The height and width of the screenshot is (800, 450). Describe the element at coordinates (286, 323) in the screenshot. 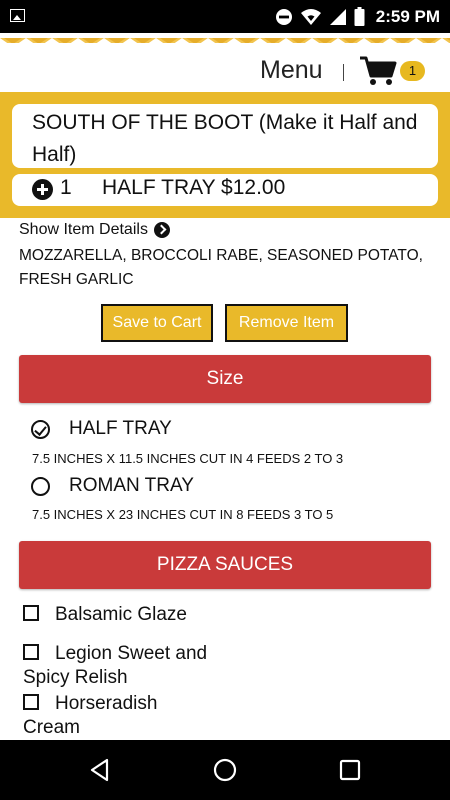

I see `remove-item-button: Remove Item` at that location.